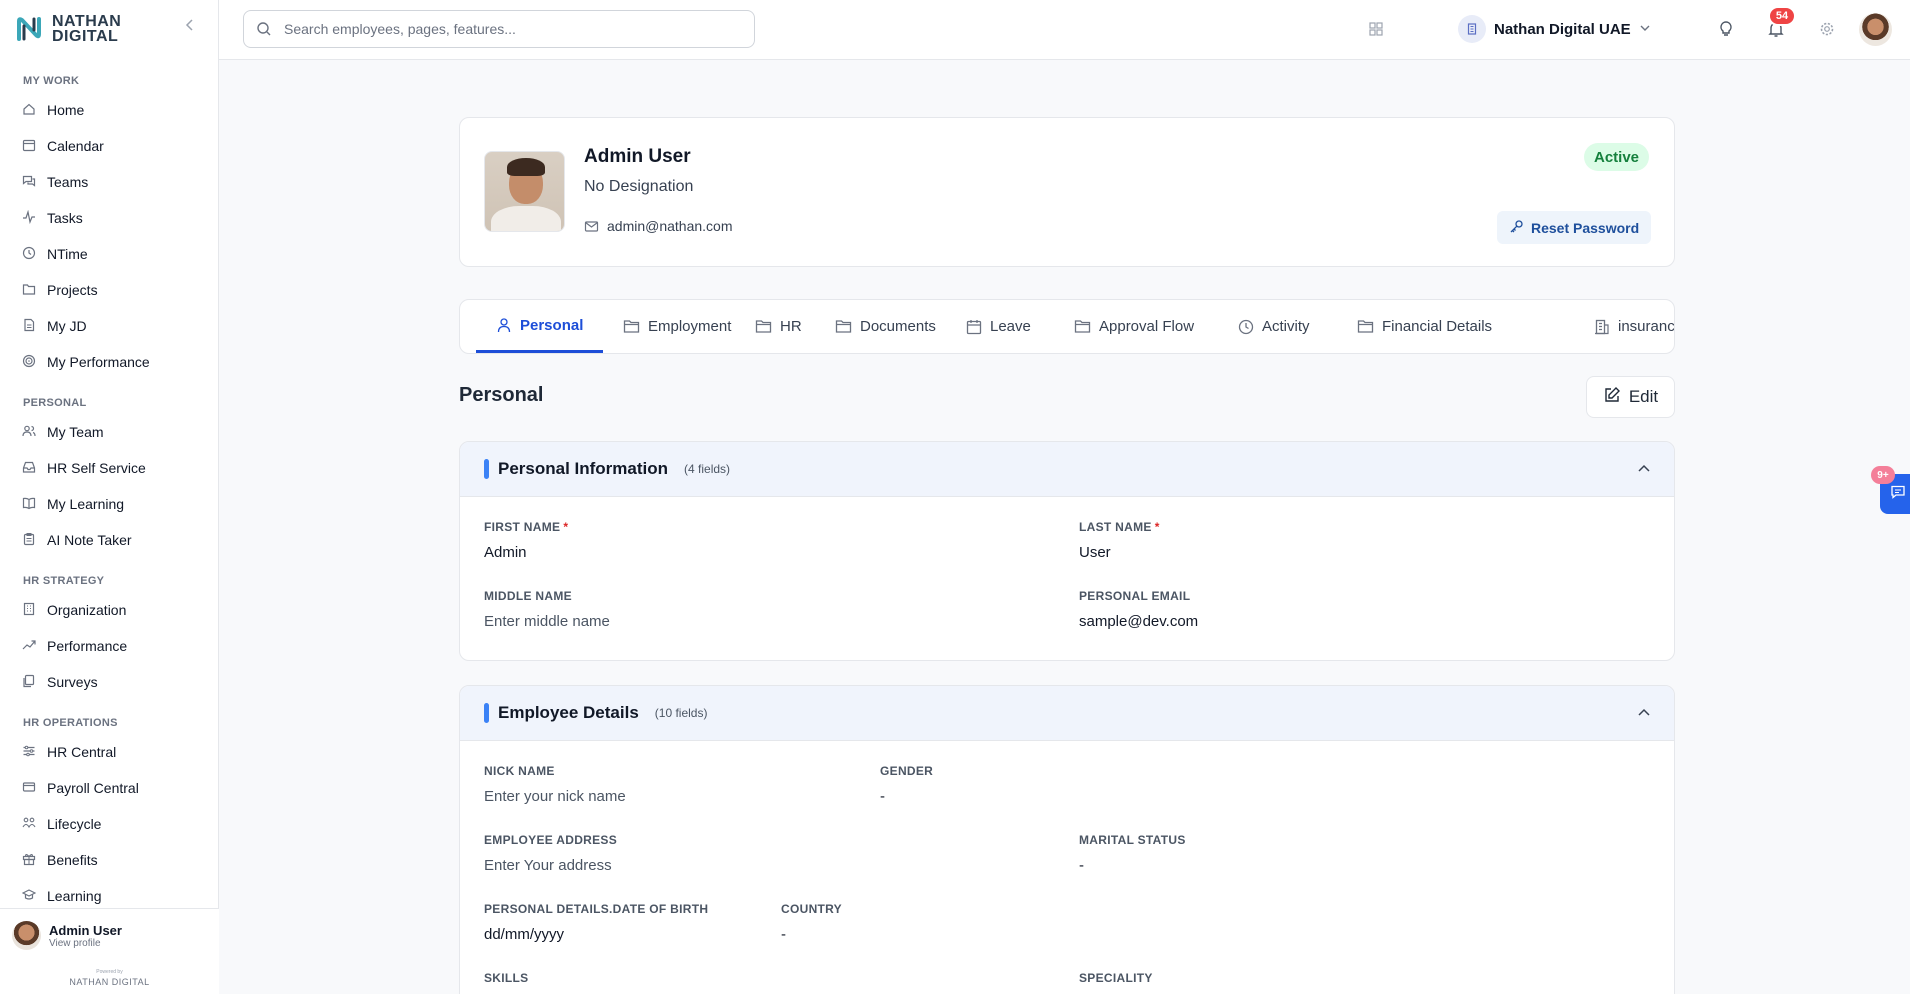 The height and width of the screenshot is (994, 1910). What do you see at coordinates (109, 254) in the screenshot?
I see `sidebar-item-ntime: NTime` at bounding box center [109, 254].